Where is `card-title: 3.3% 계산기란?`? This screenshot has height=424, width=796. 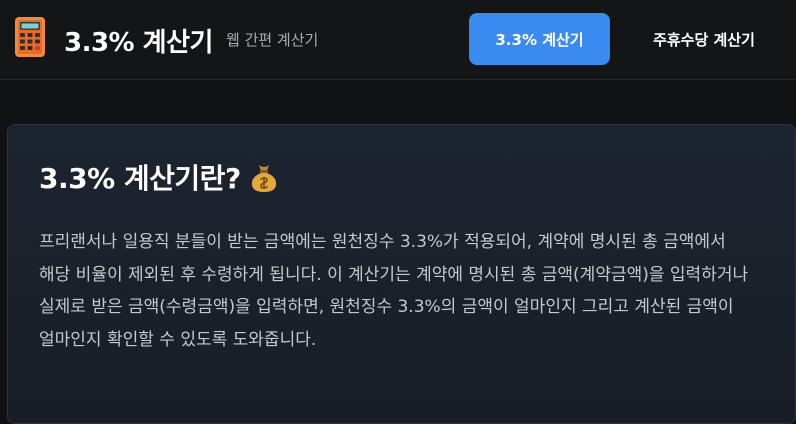
card-title: 3.3% 계산기란? is located at coordinates (140, 178).